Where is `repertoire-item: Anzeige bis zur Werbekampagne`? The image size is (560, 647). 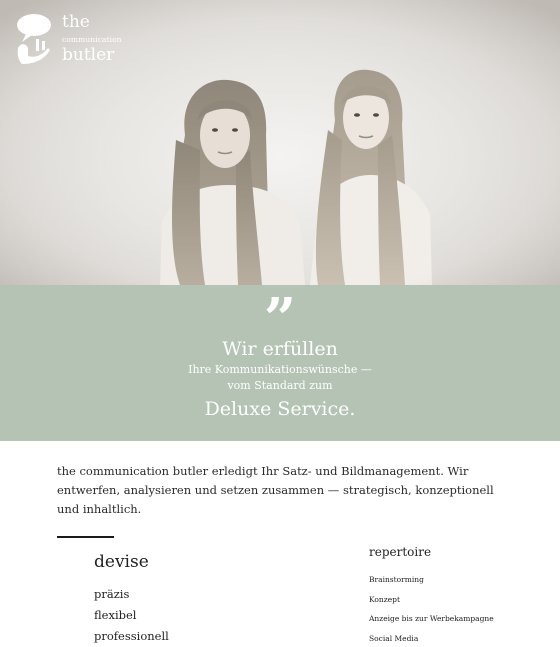
repertoire-item: Anzeige bis zur Werbekampagne is located at coordinates (431, 618).